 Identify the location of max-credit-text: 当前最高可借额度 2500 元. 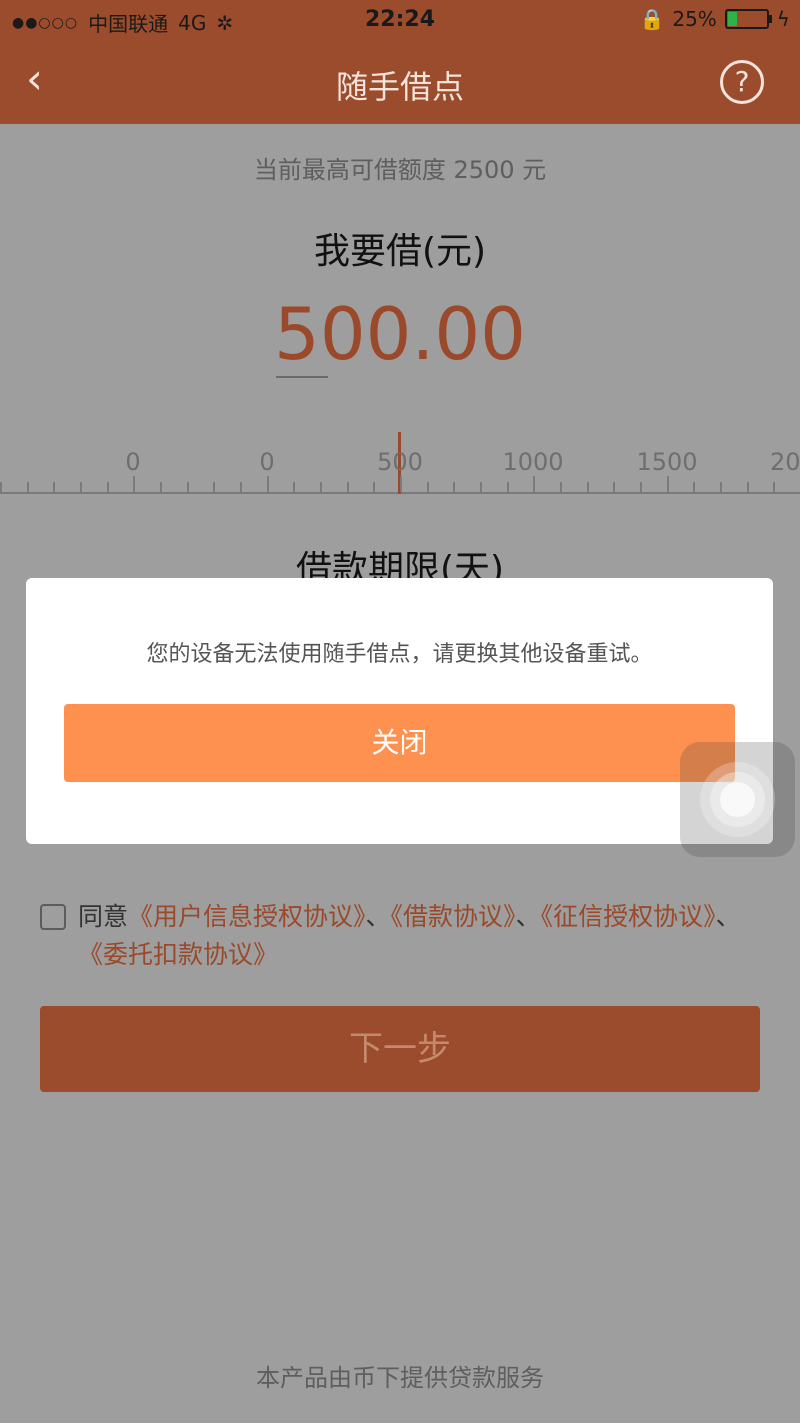
(400, 170).